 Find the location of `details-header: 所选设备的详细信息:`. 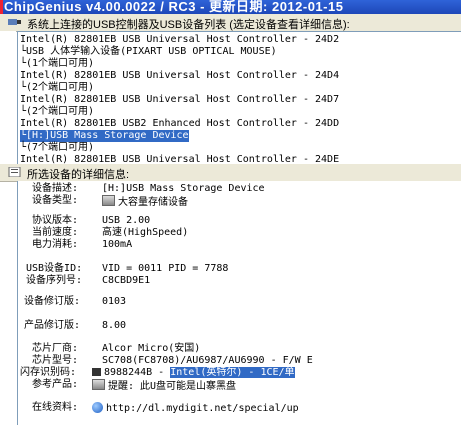

details-header: 所选设备的详细信息: is located at coordinates (230, 173).